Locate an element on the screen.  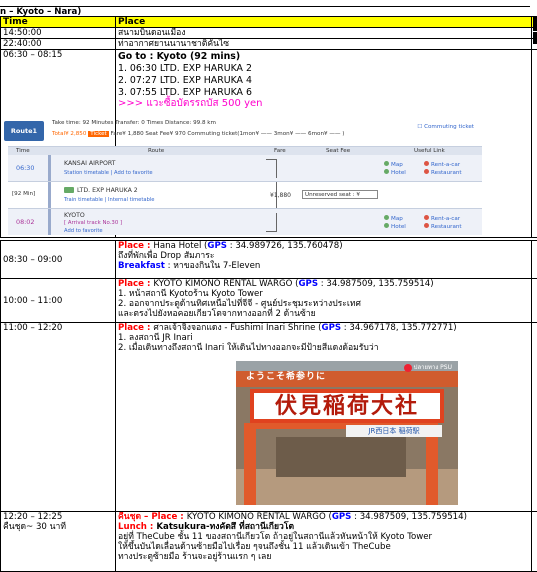
route-col-route: Route is located at coordinates (156, 151).